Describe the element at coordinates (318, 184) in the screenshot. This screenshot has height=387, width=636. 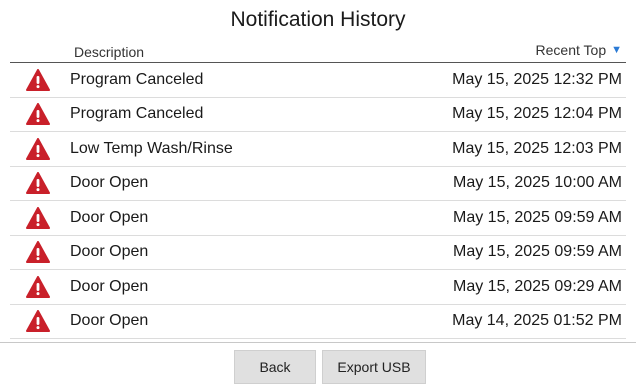
I see `list-item: Door Open May 15, 2025 10:00 AM` at that location.